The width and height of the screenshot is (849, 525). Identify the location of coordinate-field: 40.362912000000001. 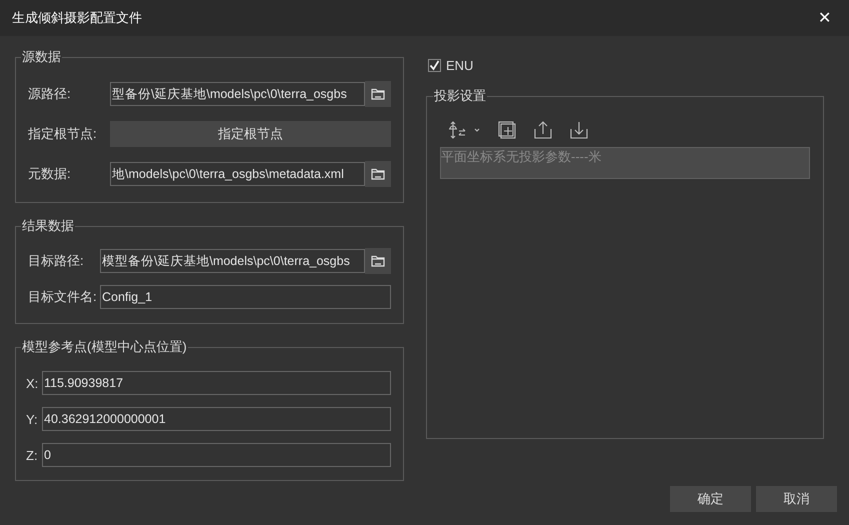
(216, 419).